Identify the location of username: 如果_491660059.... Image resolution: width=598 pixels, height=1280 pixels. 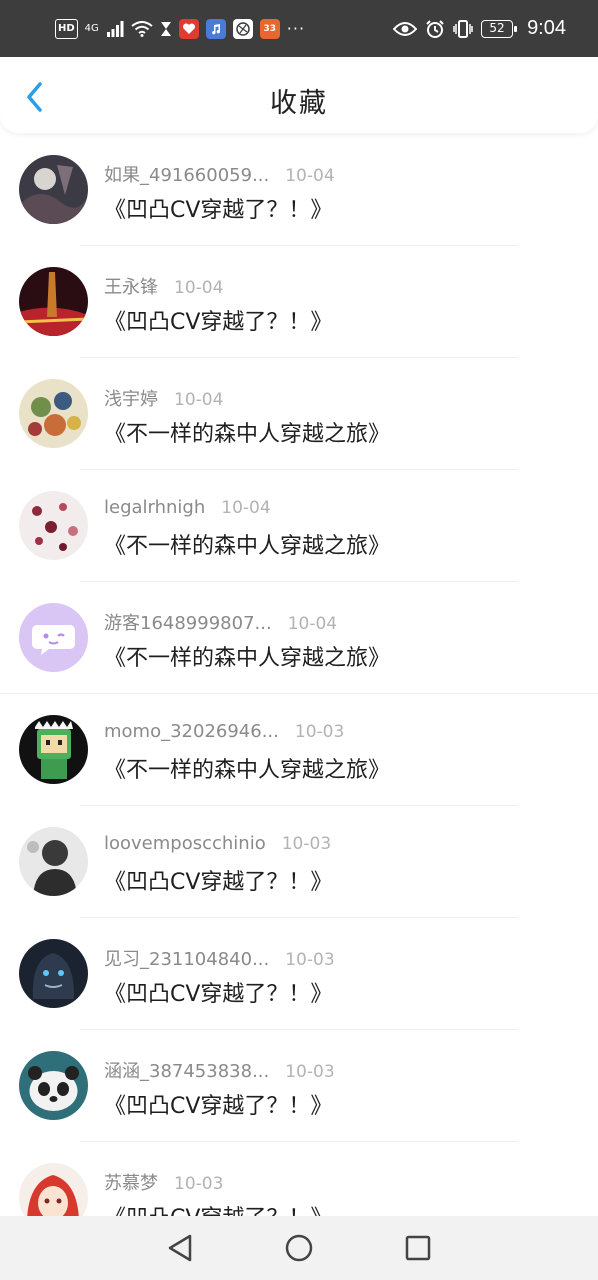
(187, 175).